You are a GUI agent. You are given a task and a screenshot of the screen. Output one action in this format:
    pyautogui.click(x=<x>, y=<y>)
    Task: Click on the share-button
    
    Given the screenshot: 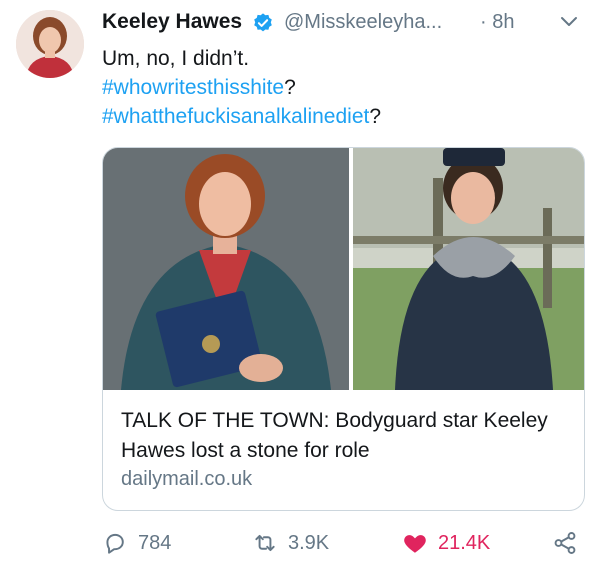 What is the action you would take?
    pyautogui.click(x=565, y=543)
    